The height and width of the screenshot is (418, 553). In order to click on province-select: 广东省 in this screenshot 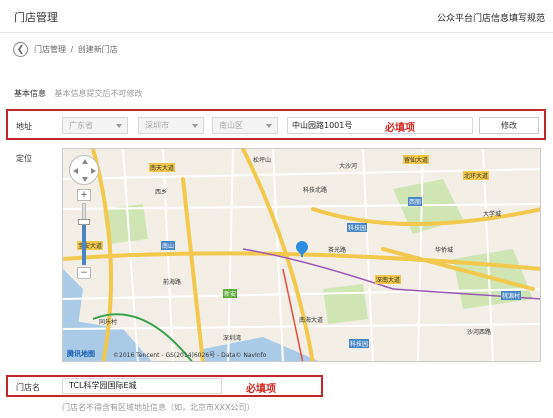, I will do `click(95, 125)`.